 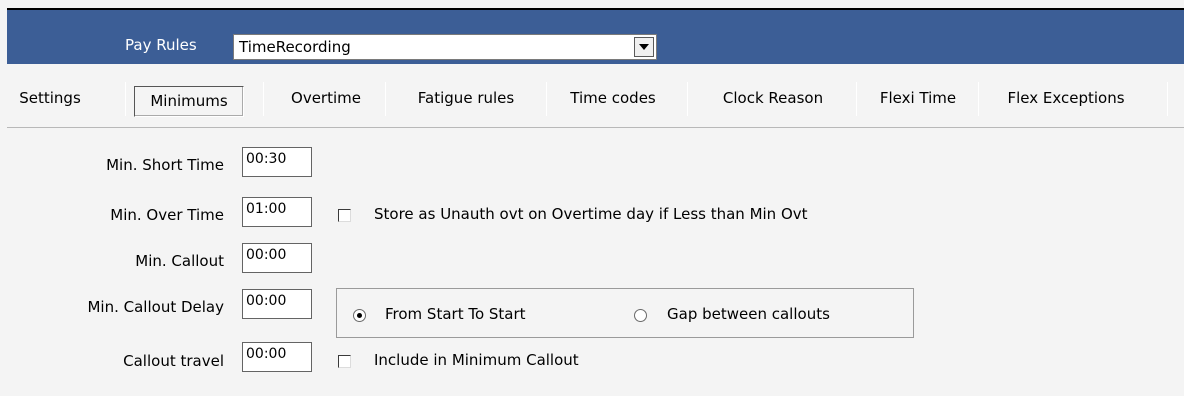 What do you see at coordinates (155, 307) in the screenshot?
I see `min-callout-delay-label: Min. Callout Delay` at bounding box center [155, 307].